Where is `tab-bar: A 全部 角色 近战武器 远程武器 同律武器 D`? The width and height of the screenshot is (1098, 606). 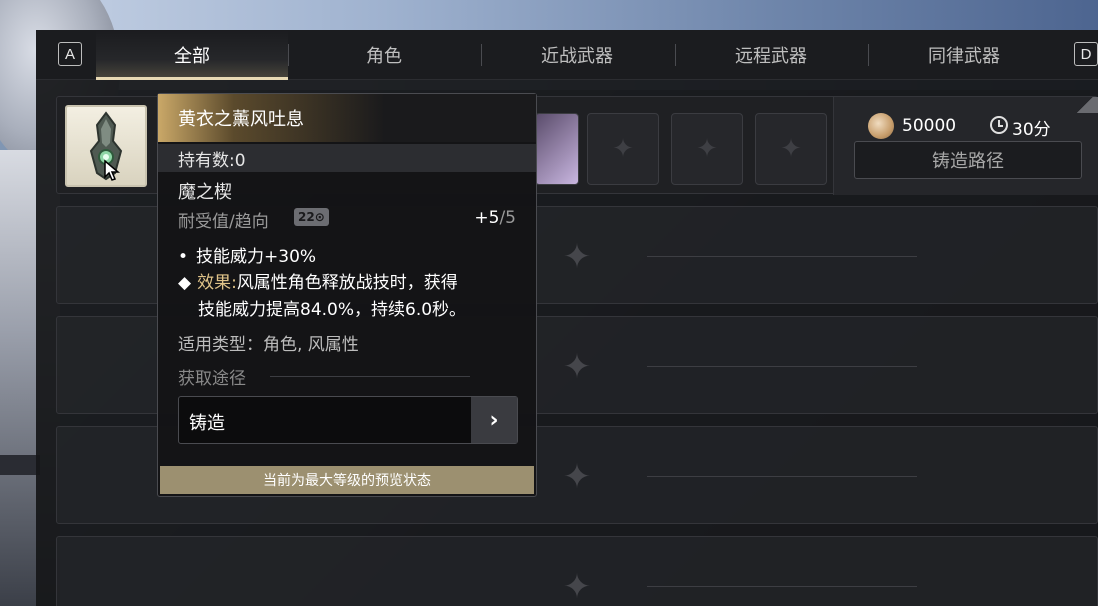
tab-bar: A 全部 角色 近战武器 远程武器 同律武器 D is located at coordinates (567, 55).